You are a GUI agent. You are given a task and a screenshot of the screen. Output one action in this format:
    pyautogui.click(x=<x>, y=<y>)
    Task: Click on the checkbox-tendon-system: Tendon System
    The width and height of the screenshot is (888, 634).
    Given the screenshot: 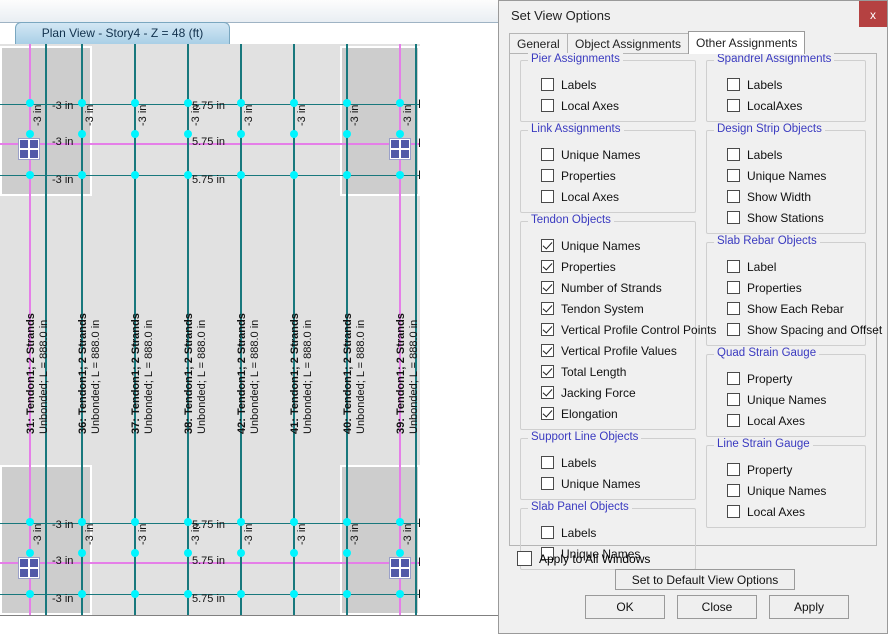 What is the action you would take?
    pyautogui.click(x=608, y=308)
    